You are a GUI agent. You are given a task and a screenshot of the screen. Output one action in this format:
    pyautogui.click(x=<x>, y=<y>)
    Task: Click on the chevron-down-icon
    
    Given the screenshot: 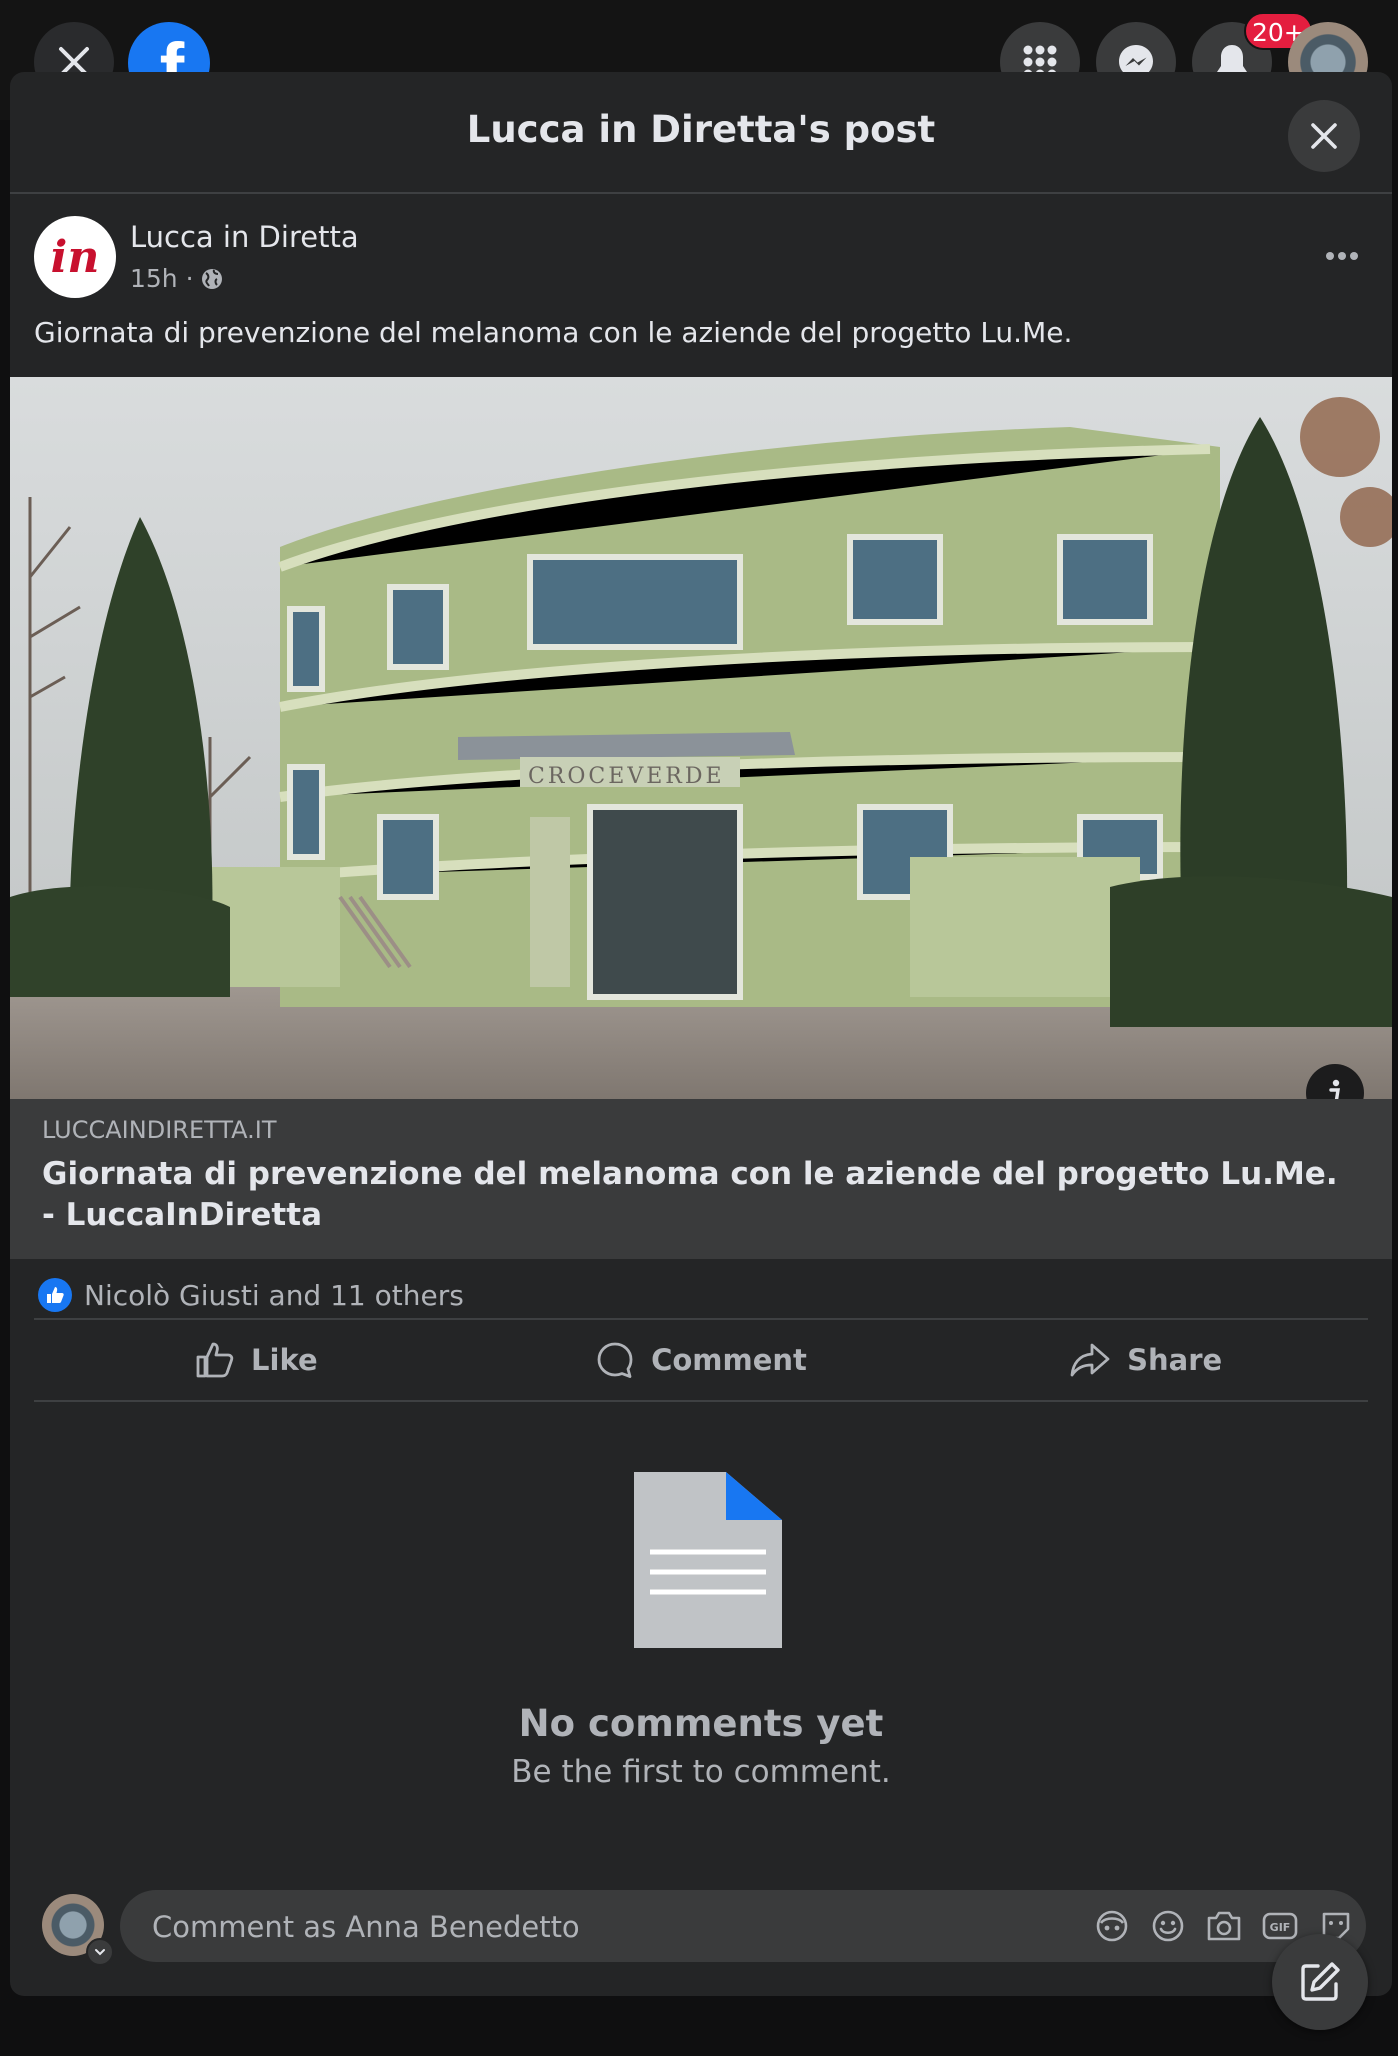 What is the action you would take?
    pyautogui.click(x=100, y=1952)
    